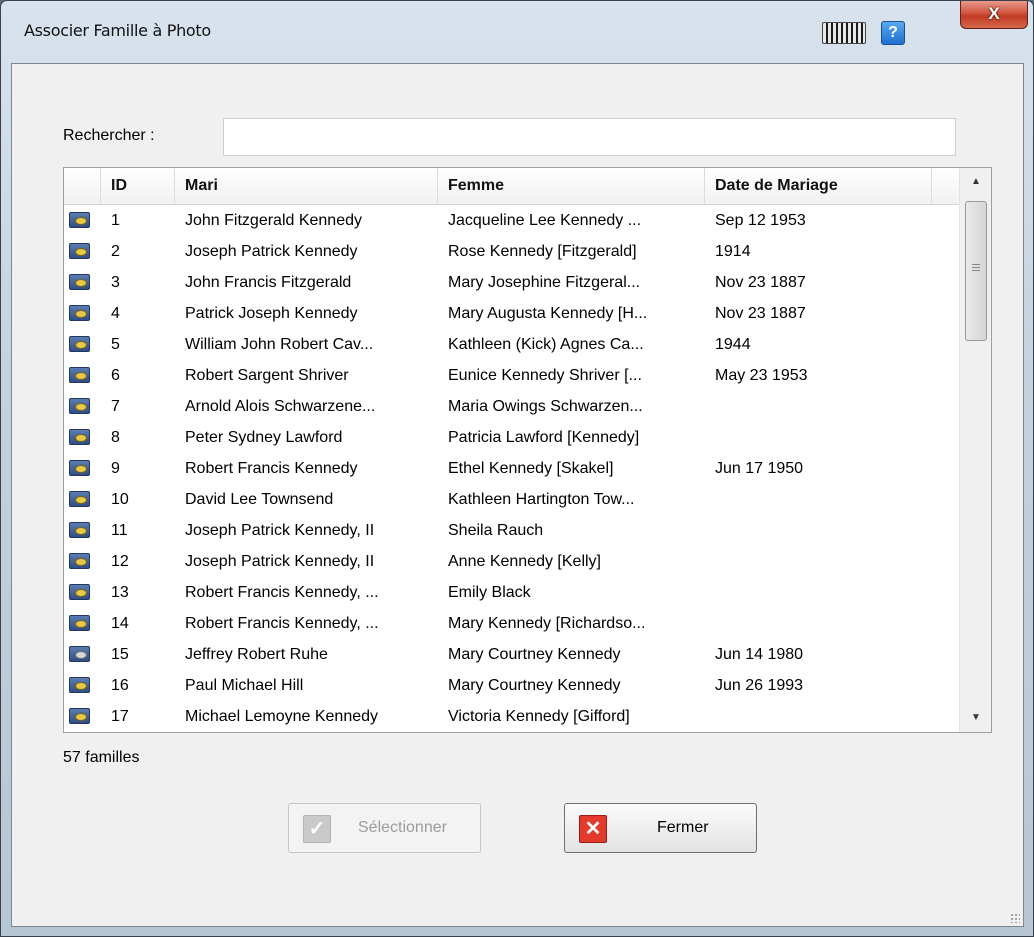 This screenshot has width=1034, height=937. I want to click on cell-id: 6, so click(115, 375).